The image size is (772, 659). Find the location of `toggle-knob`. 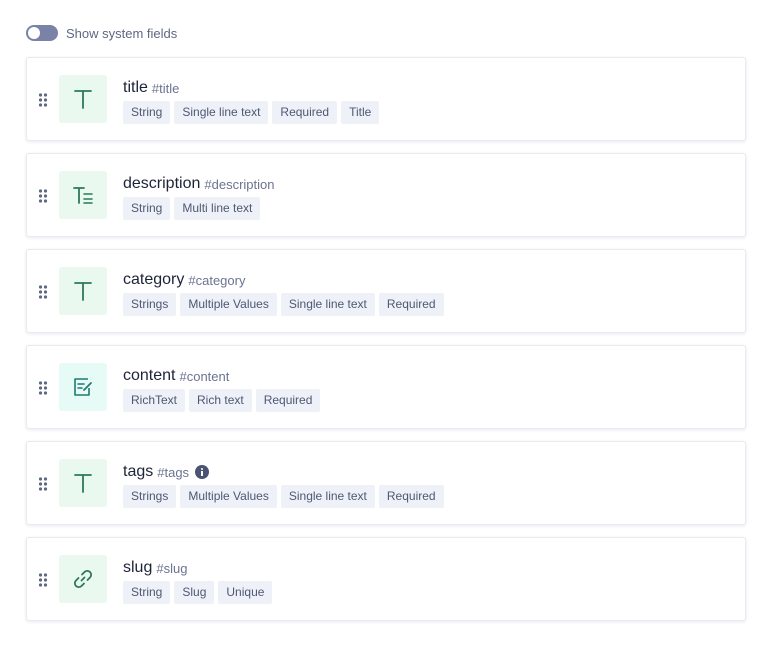

toggle-knob is located at coordinates (34, 33).